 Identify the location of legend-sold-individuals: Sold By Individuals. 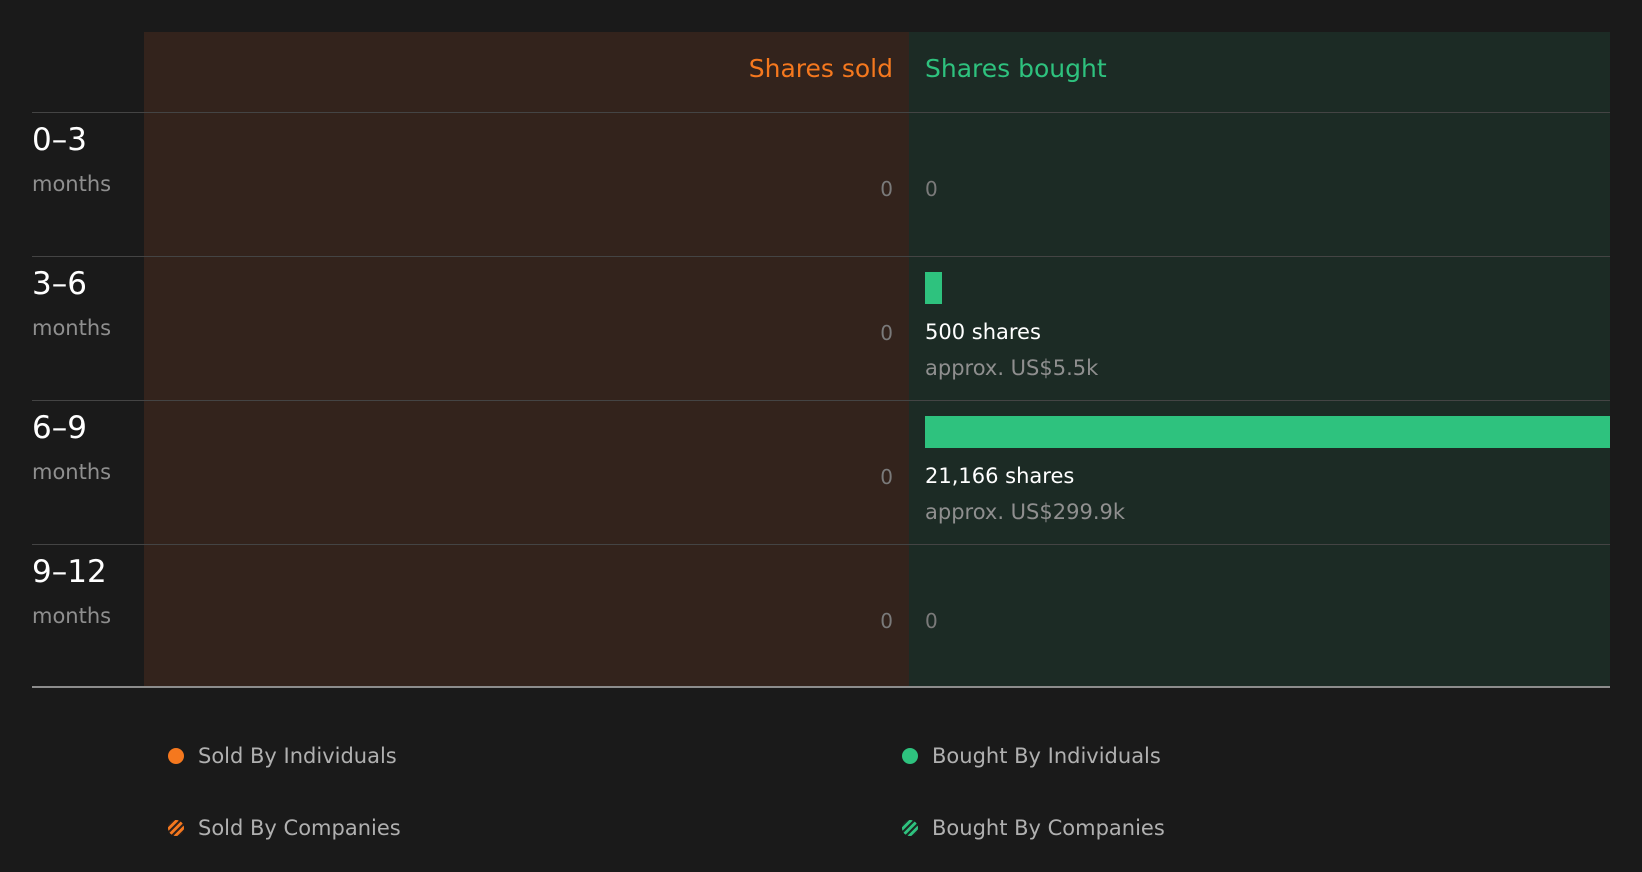
(282, 756).